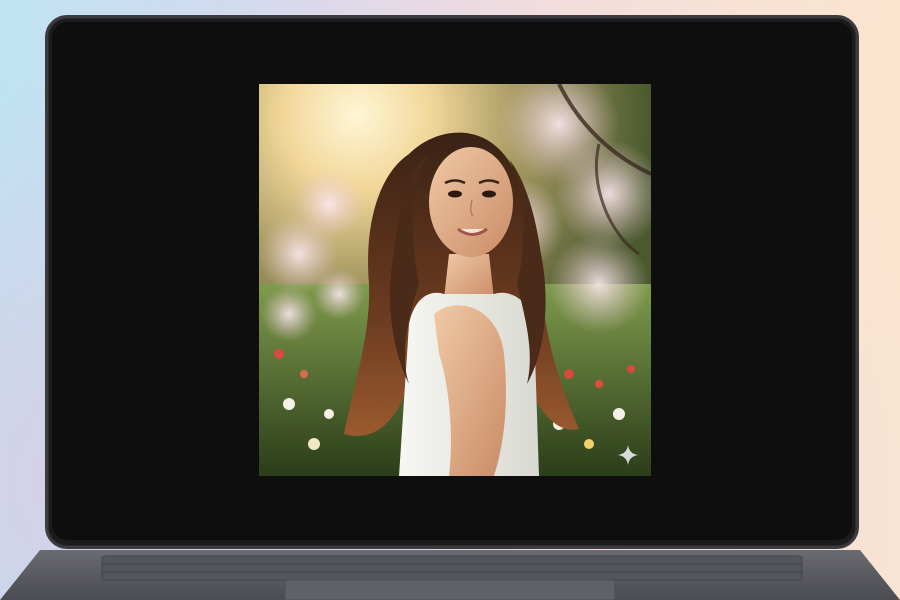 The height and width of the screenshot is (600, 900). What do you see at coordinates (628, 455) in the screenshot?
I see `sparkle-icon` at bounding box center [628, 455].